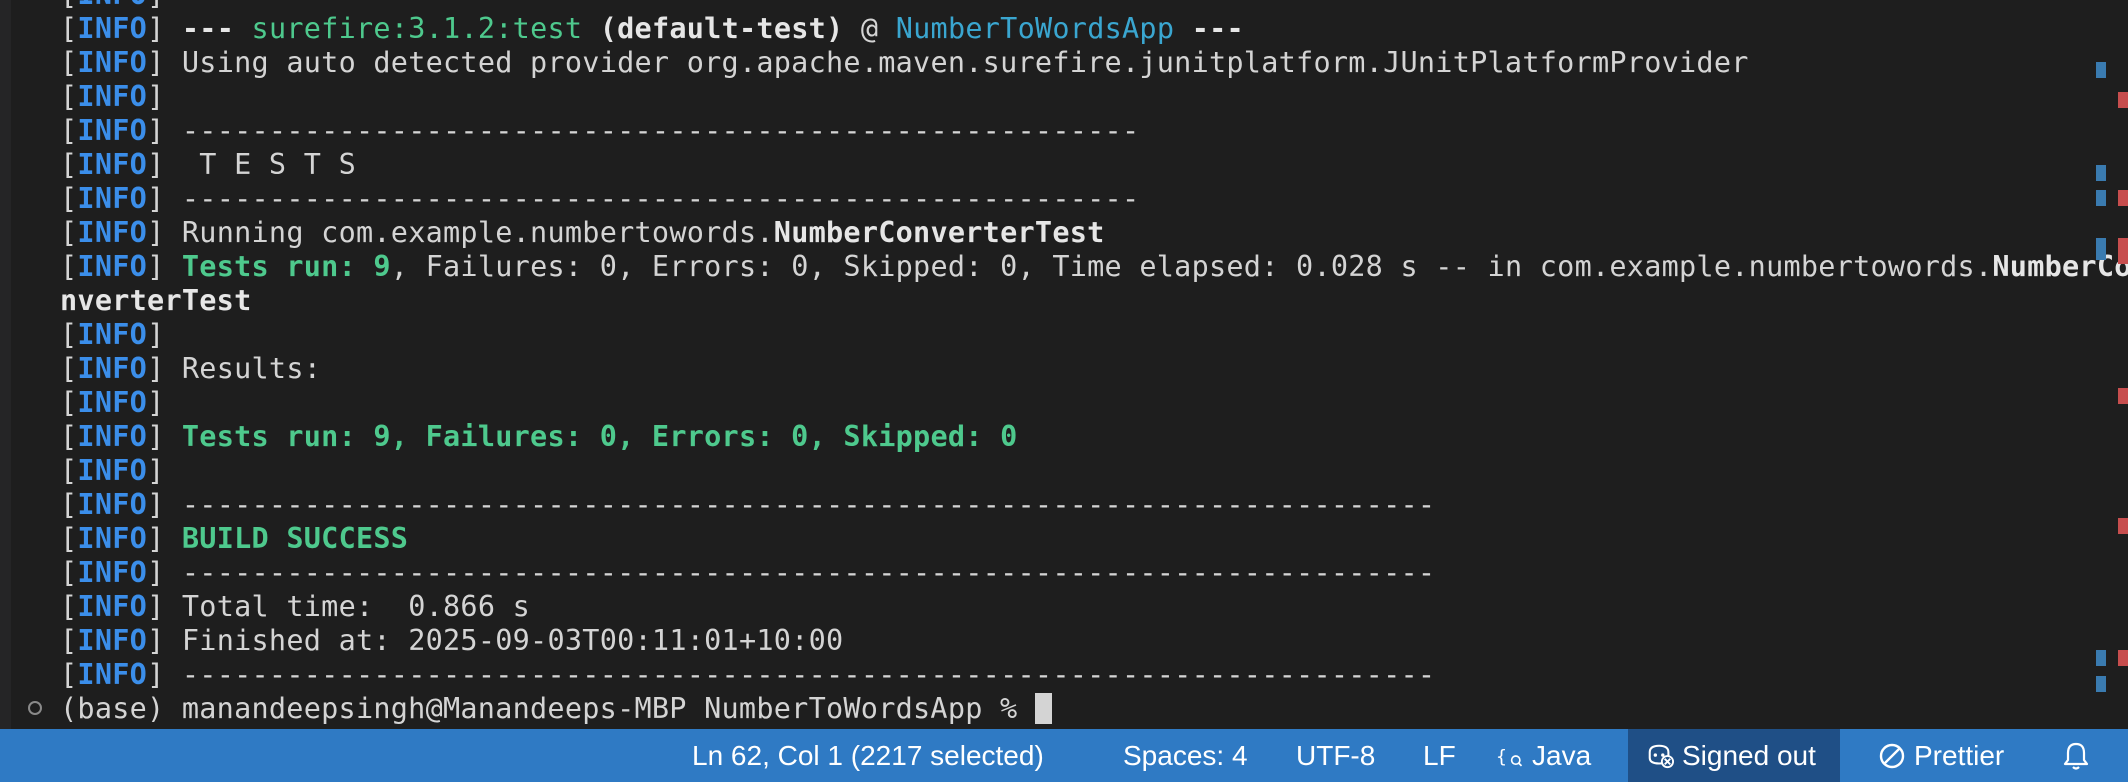 Image resolution: width=2128 pixels, height=782 pixels. I want to click on terminal-left-edge, so click(5, 364).